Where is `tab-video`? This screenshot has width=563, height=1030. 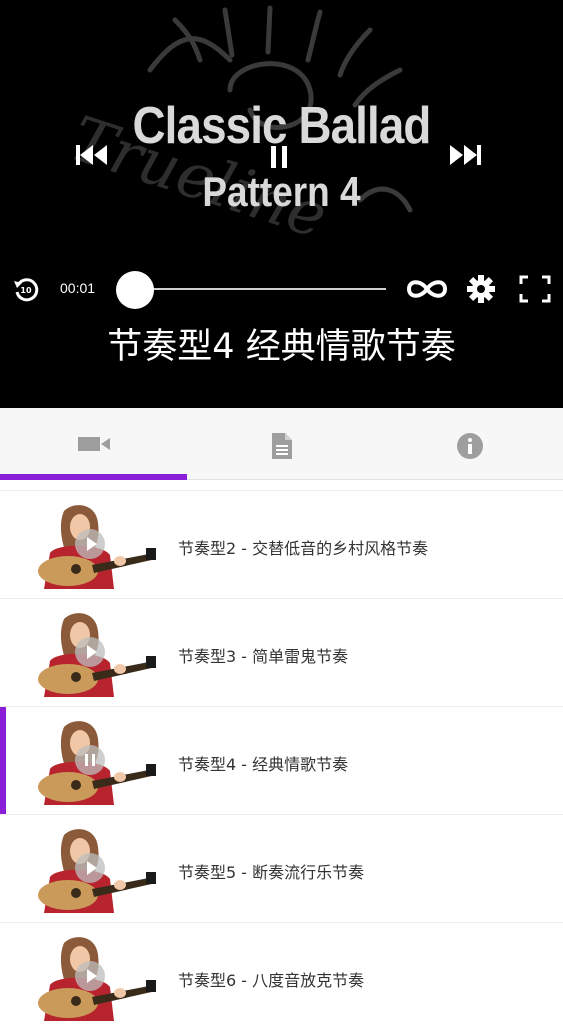 tab-video is located at coordinates (93, 444).